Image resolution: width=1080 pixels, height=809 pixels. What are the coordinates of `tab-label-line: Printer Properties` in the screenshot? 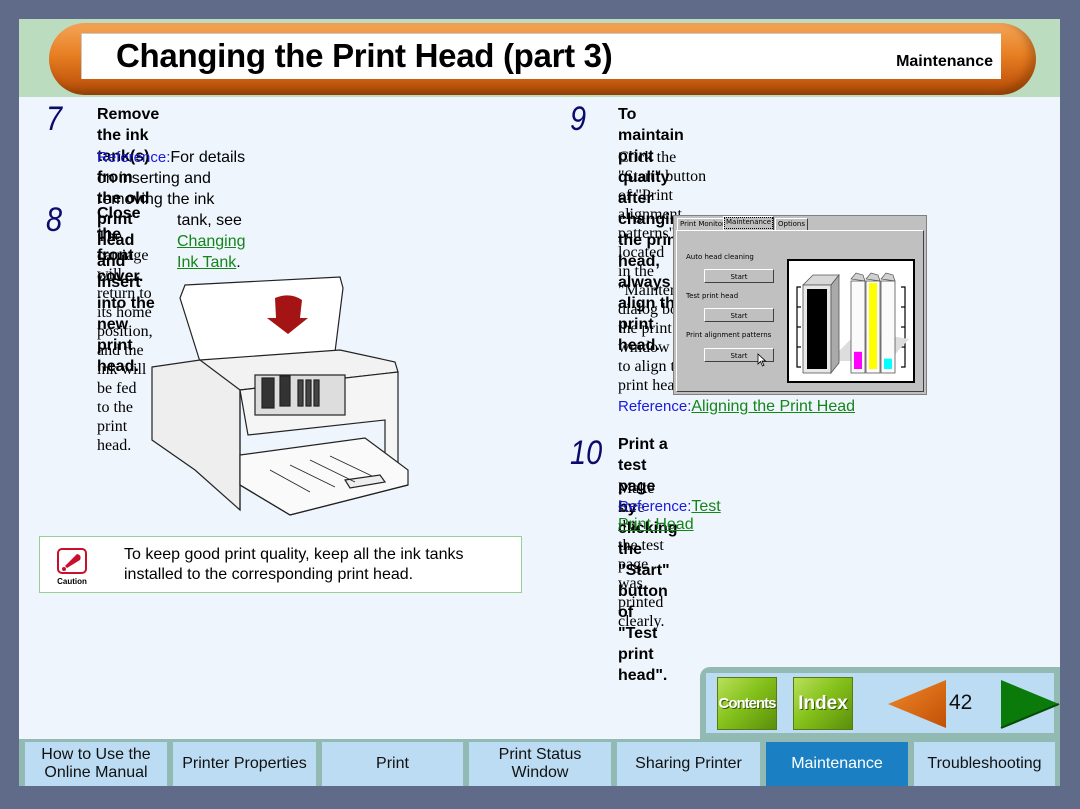 It's located at (244, 763).